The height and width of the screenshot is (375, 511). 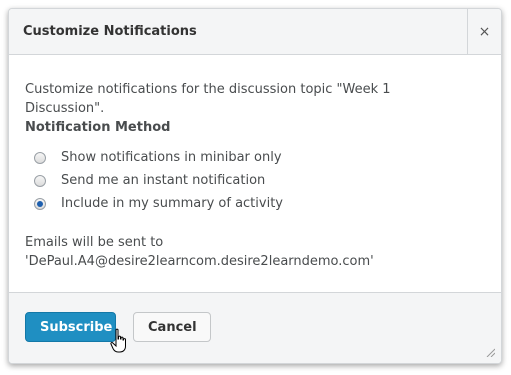 I want to click on cancel-button: Cancel, so click(x=172, y=327).